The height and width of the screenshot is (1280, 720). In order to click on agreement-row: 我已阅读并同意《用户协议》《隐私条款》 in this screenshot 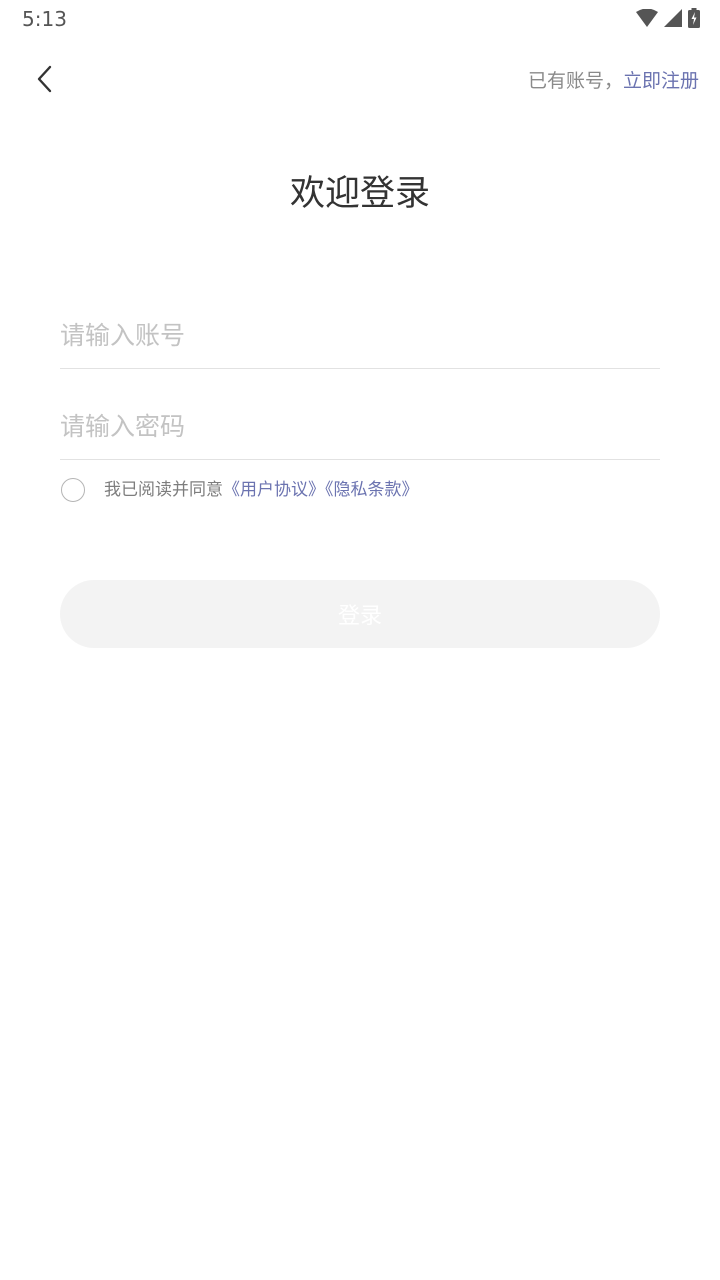, I will do `click(240, 490)`.